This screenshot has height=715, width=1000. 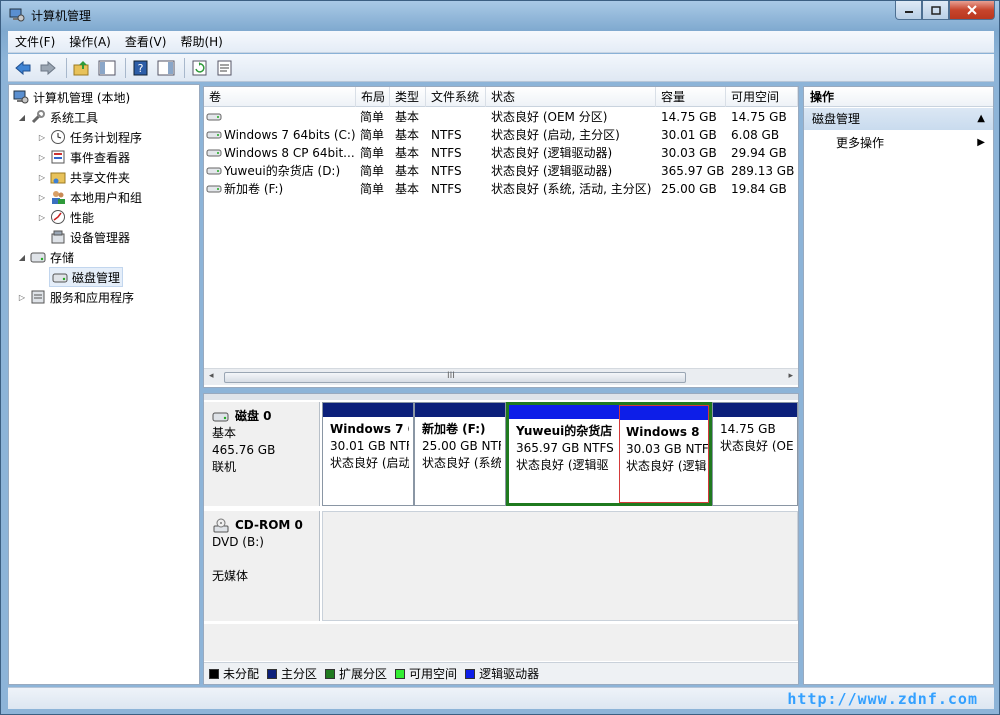 What do you see at coordinates (501, 117) in the screenshot?
I see `table-row: 简单 基本 状态良好 (OEM 分区) 14.75 GB 14.75 GB` at bounding box center [501, 117].